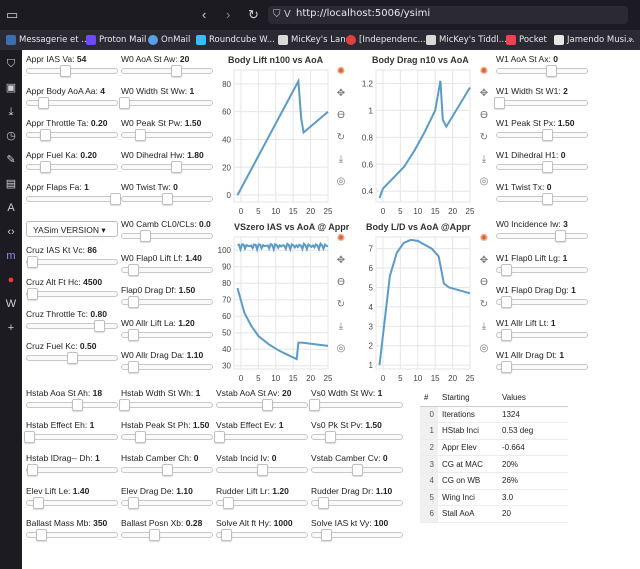 The width and height of the screenshot is (640, 569). What do you see at coordinates (273, 309) in the screenshot?
I see `plot-vszero-ias: 0 5 10 15 20 25 30 40 50 60 70 80 90 100` at bounding box center [273, 309].